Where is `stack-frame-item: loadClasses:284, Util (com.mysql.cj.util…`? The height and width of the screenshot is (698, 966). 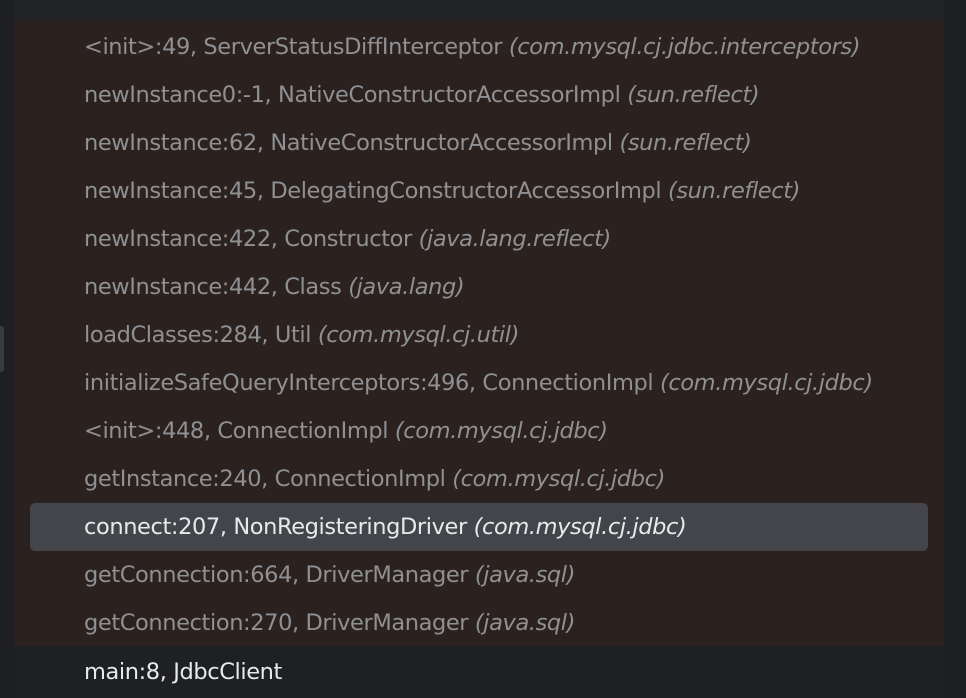
stack-frame-item: loadClasses:284, Util (com.mysql.cj.util… is located at coordinates (479, 335).